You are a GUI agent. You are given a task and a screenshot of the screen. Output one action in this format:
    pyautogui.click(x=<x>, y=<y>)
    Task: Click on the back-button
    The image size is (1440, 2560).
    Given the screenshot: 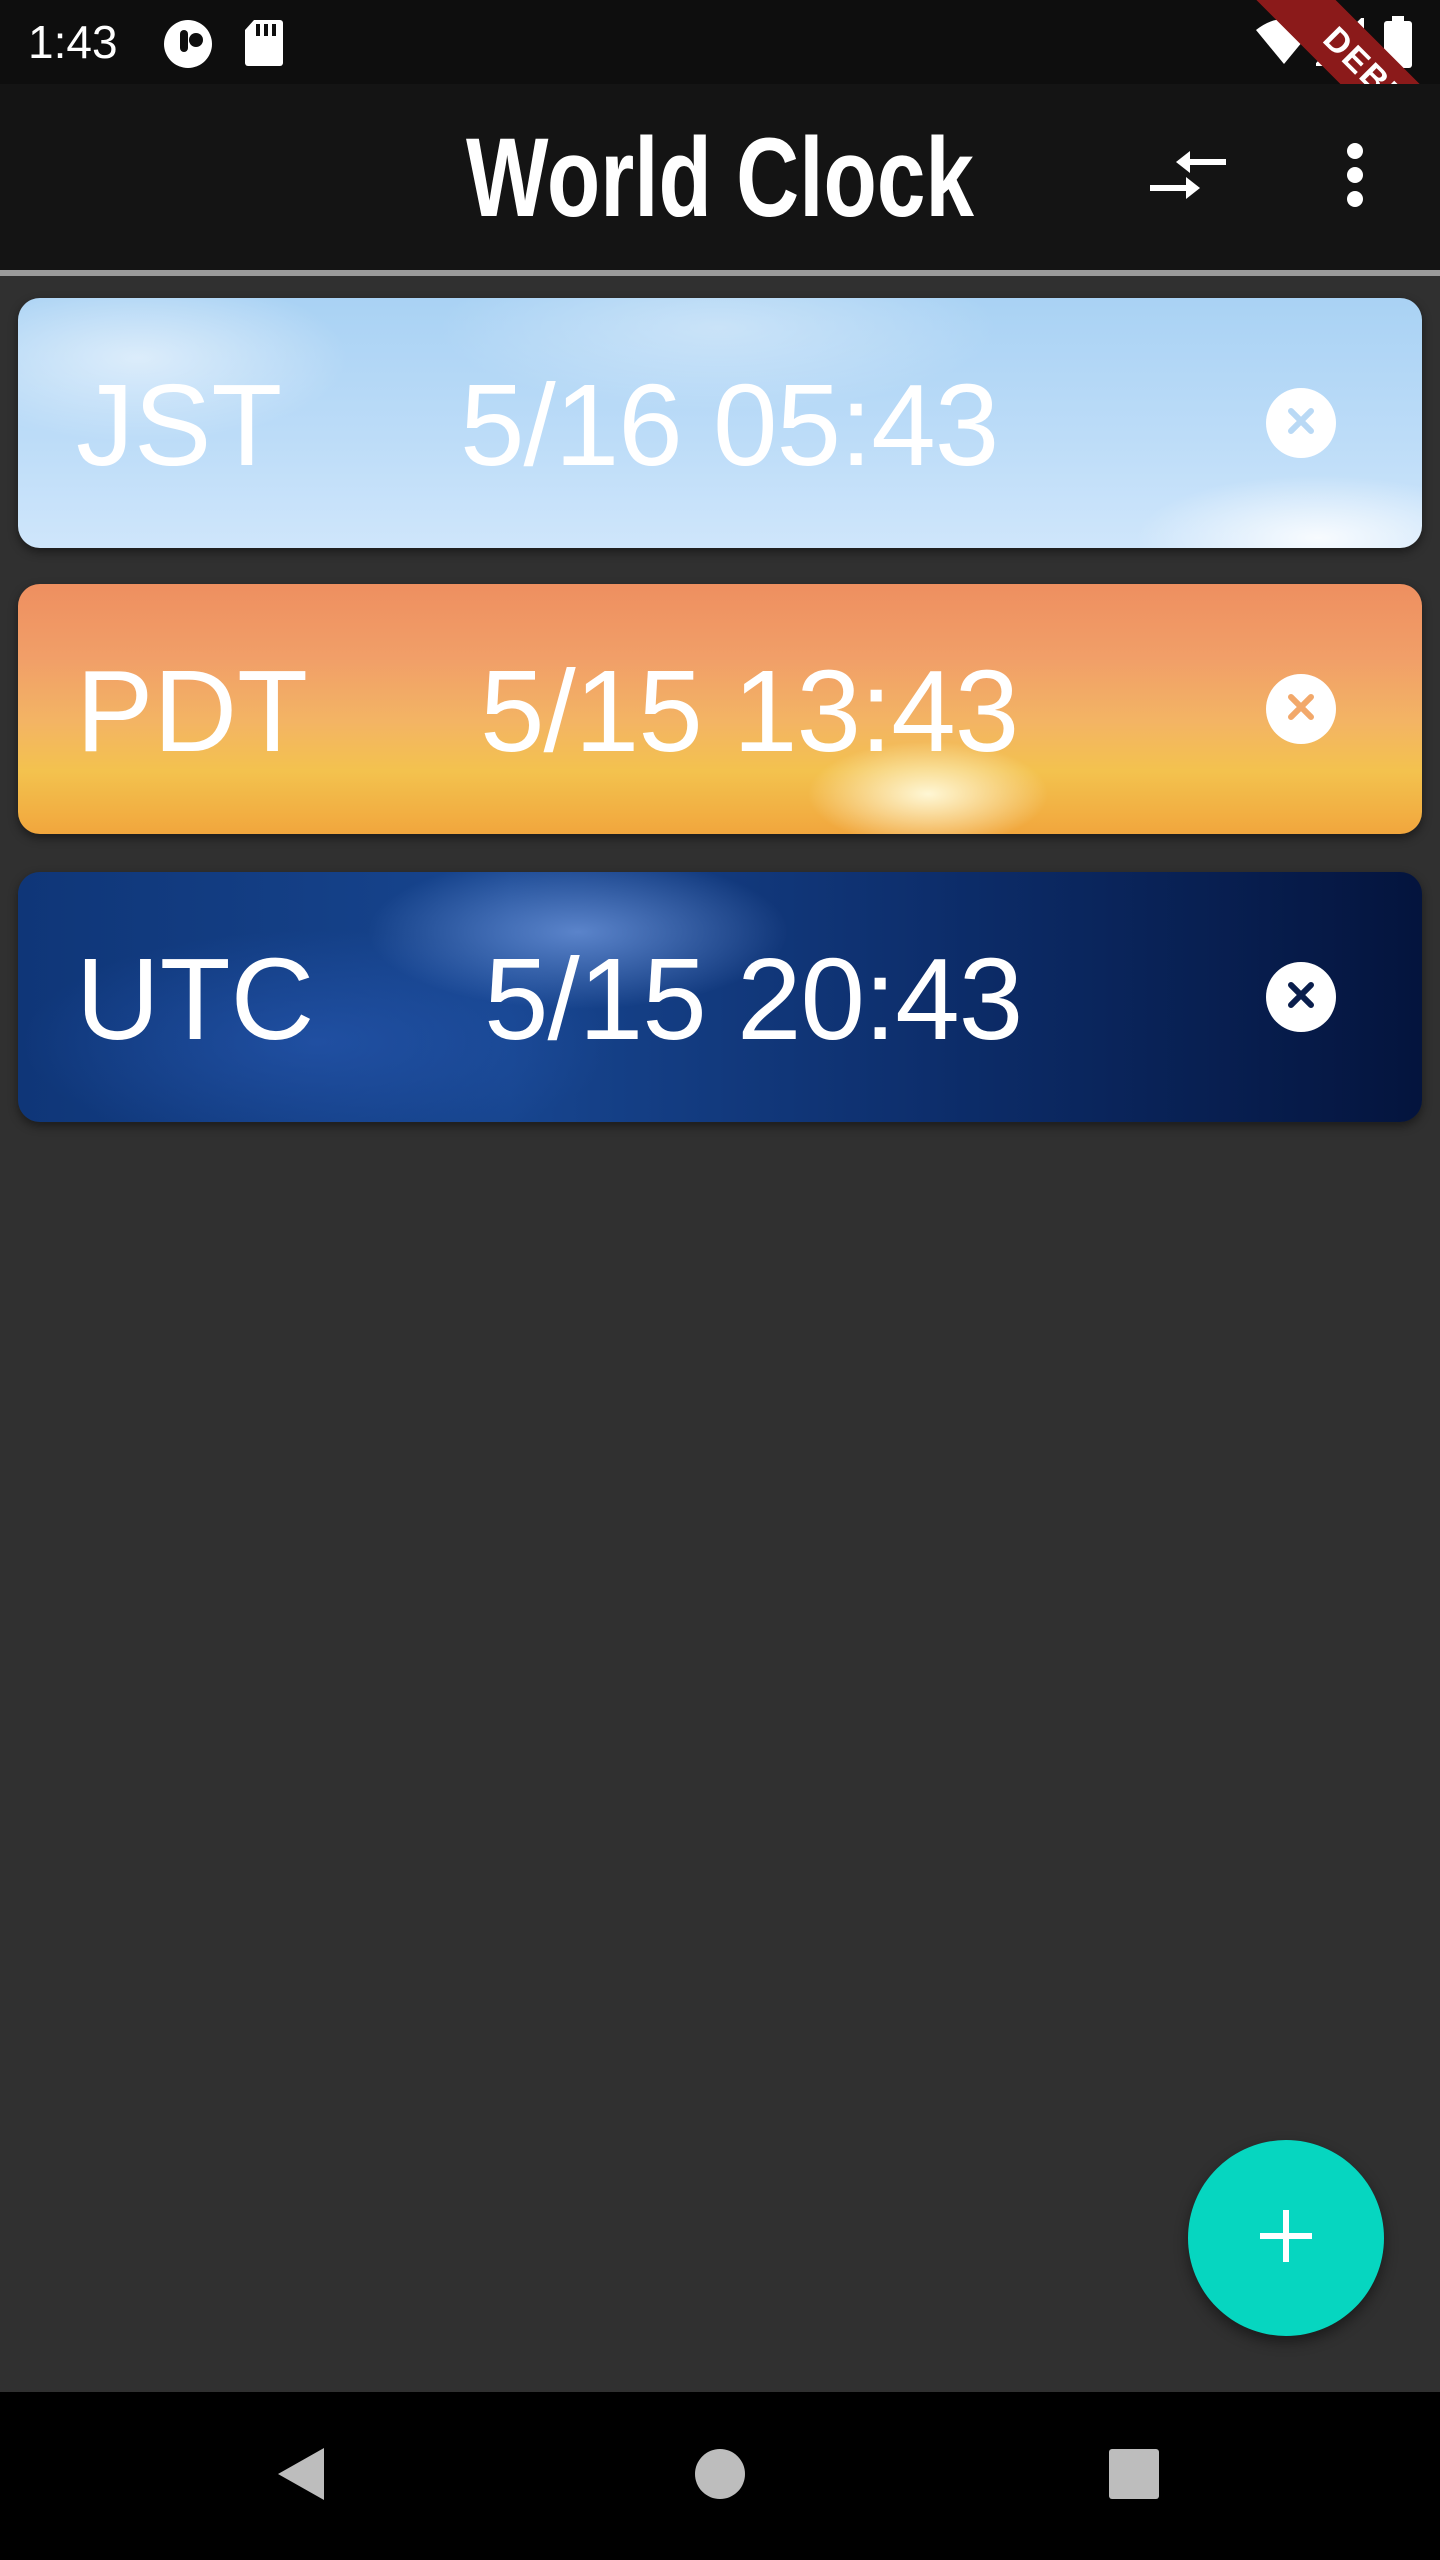 What is the action you would take?
    pyautogui.click(x=300, y=2476)
    